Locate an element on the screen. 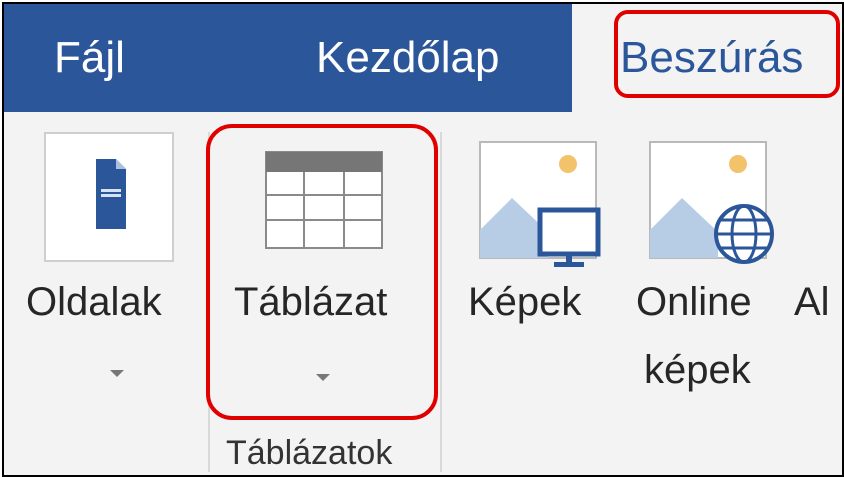 The image size is (844, 477). pages-label: Oldalak is located at coordinates (94, 302).